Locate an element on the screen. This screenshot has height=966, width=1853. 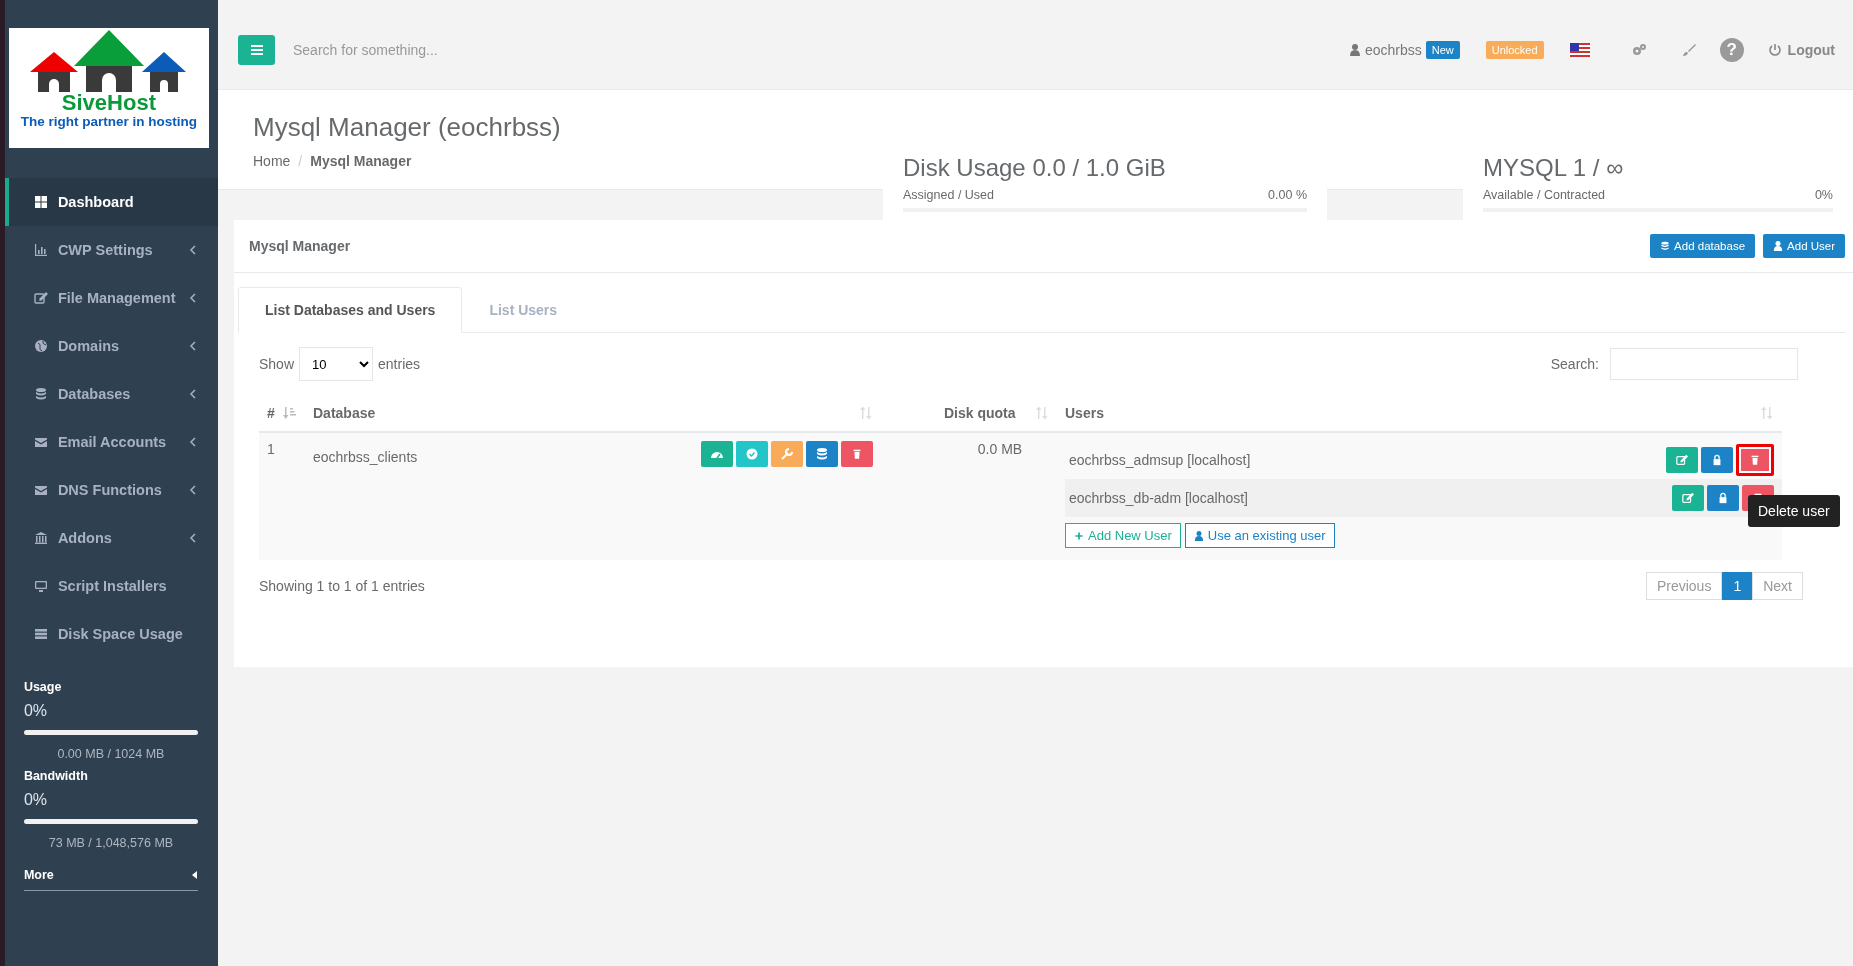
table-cell: 1 is located at coordinates (282, 496).